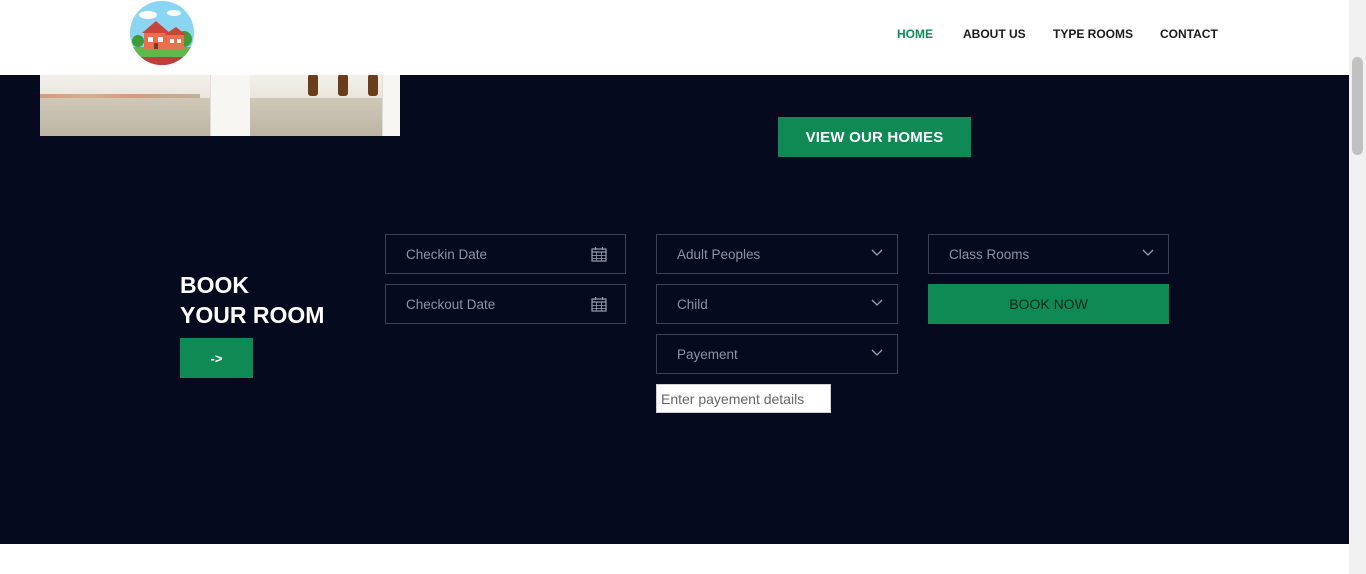  What do you see at coordinates (674, 37) in the screenshot?
I see `site-header: HOME ABOUT US TYPE ROOMS CONTACT` at bounding box center [674, 37].